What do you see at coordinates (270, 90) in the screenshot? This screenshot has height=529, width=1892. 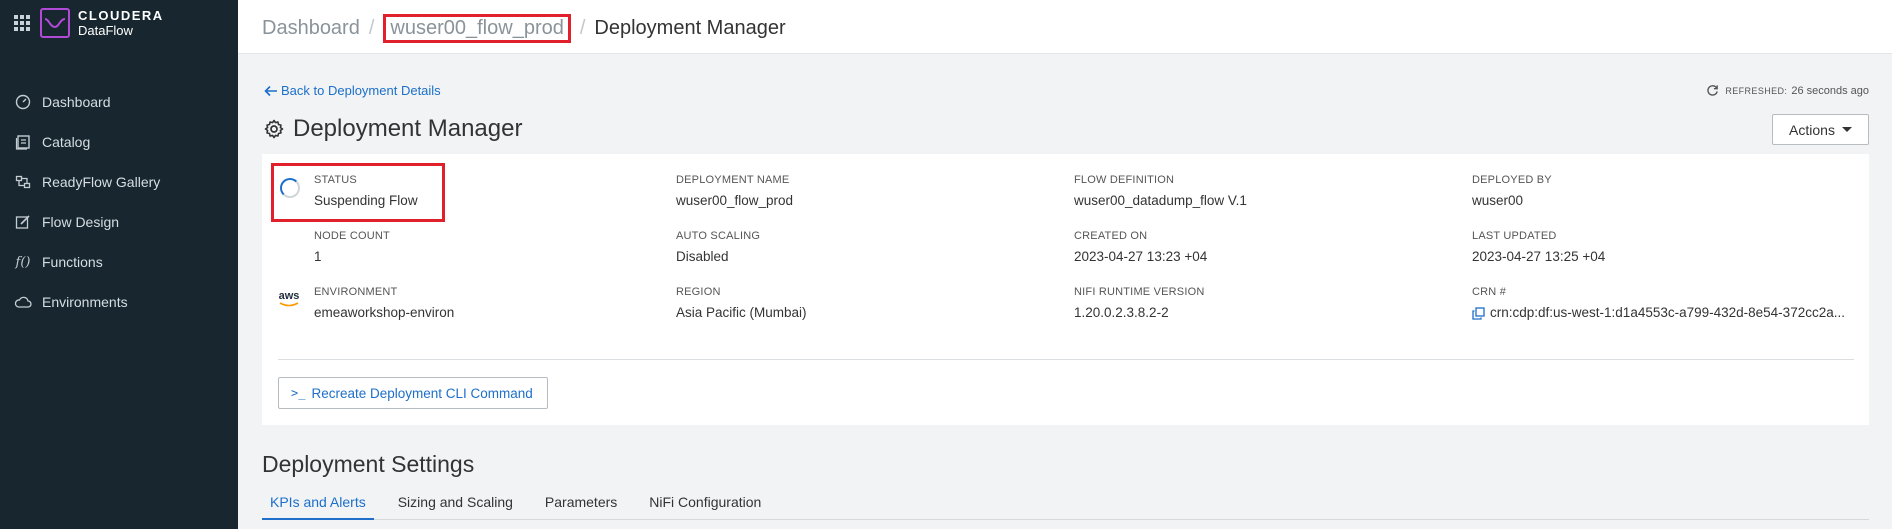 I see `arrow-left-icon` at bounding box center [270, 90].